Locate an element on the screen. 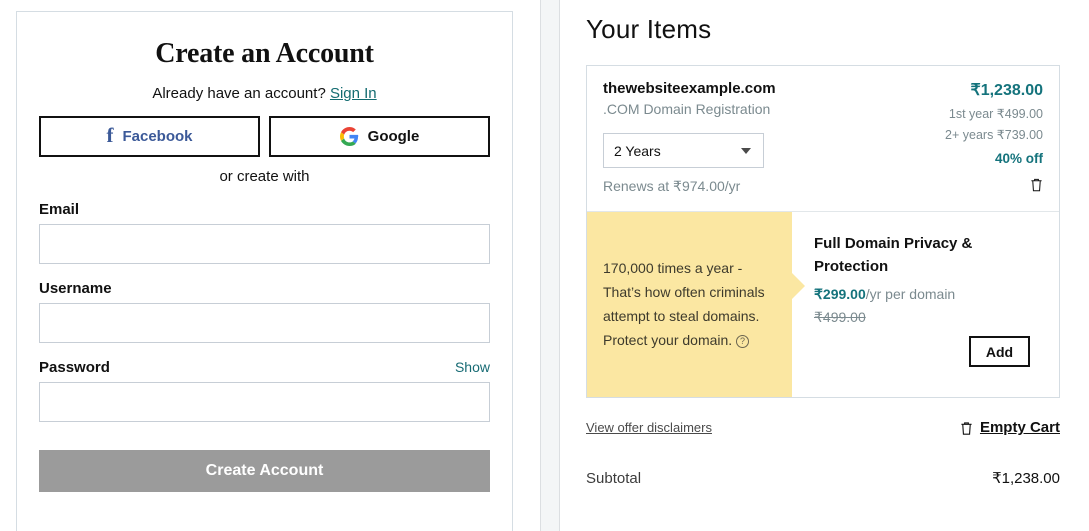 The width and height of the screenshot is (1089, 531). promo-price-row: ₹299.00/yr per domain is located at coordinates (922, 294).